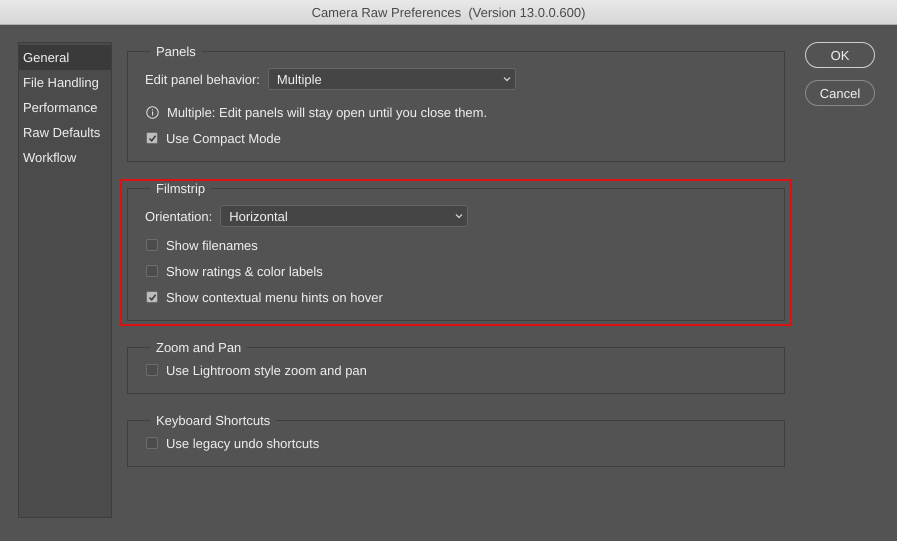  What do you see at coordinates (223, 138) in the screenshot?
I see `checkbox-label: Use Compact Mode` at bounding box center [223, 138].